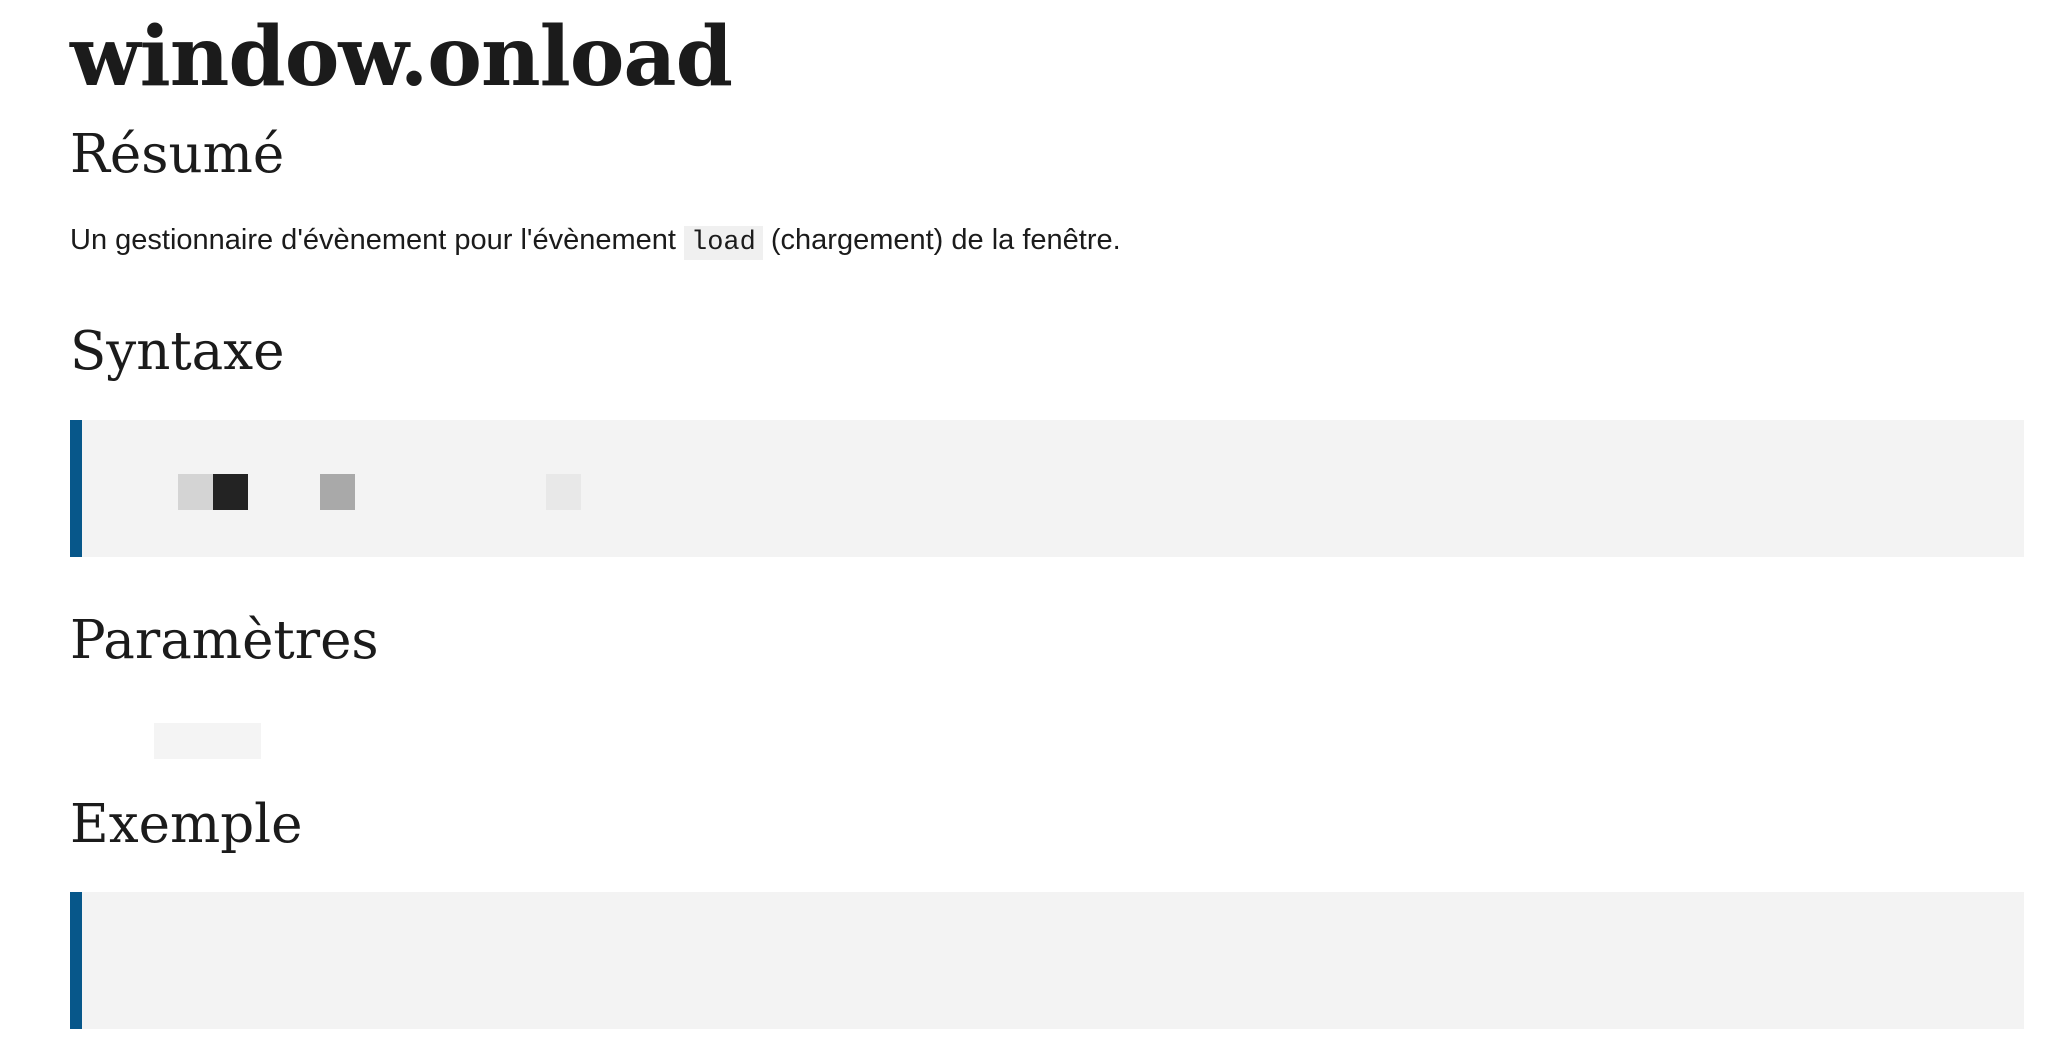 The image size is (2048, 1055). I want to click on syntax-heading: Syntaxe, so click(177, 351).